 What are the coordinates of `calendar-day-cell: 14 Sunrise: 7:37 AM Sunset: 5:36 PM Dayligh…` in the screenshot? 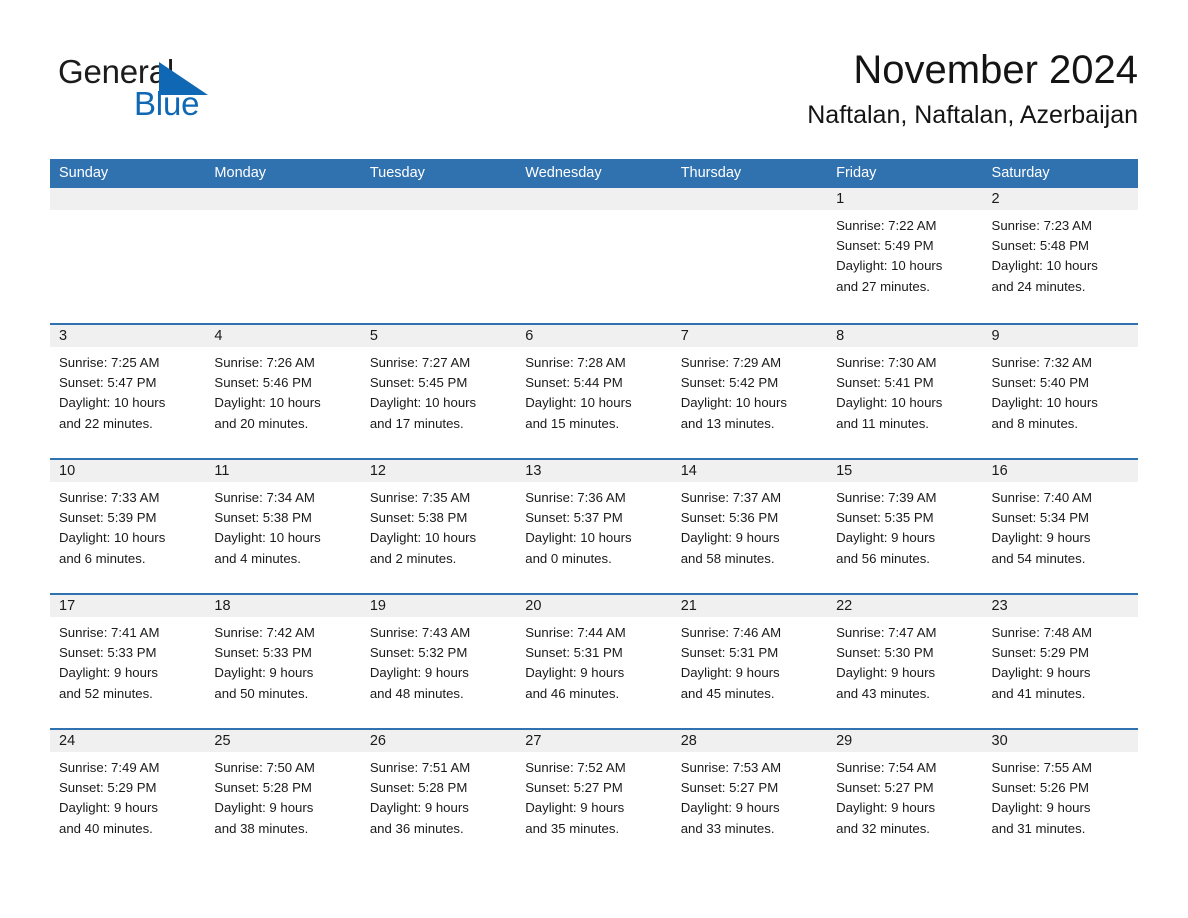 It's located at (749, 526).